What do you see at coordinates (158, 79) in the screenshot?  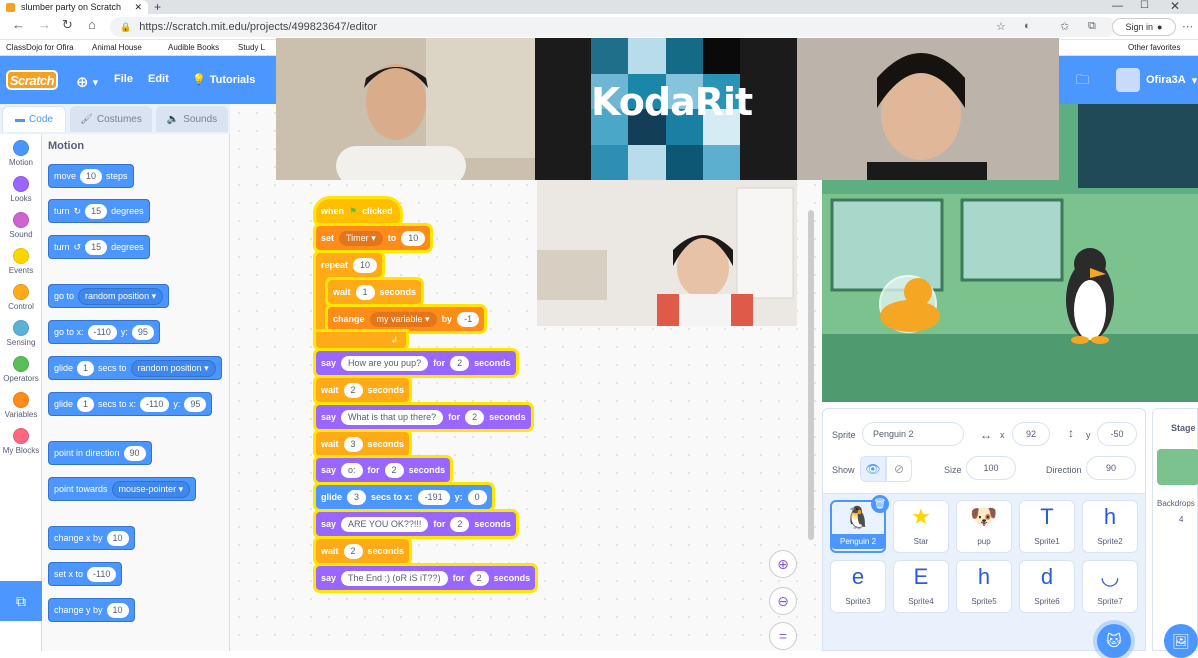 I see `edit-menu: Edit` at bounding box center [158, 79].